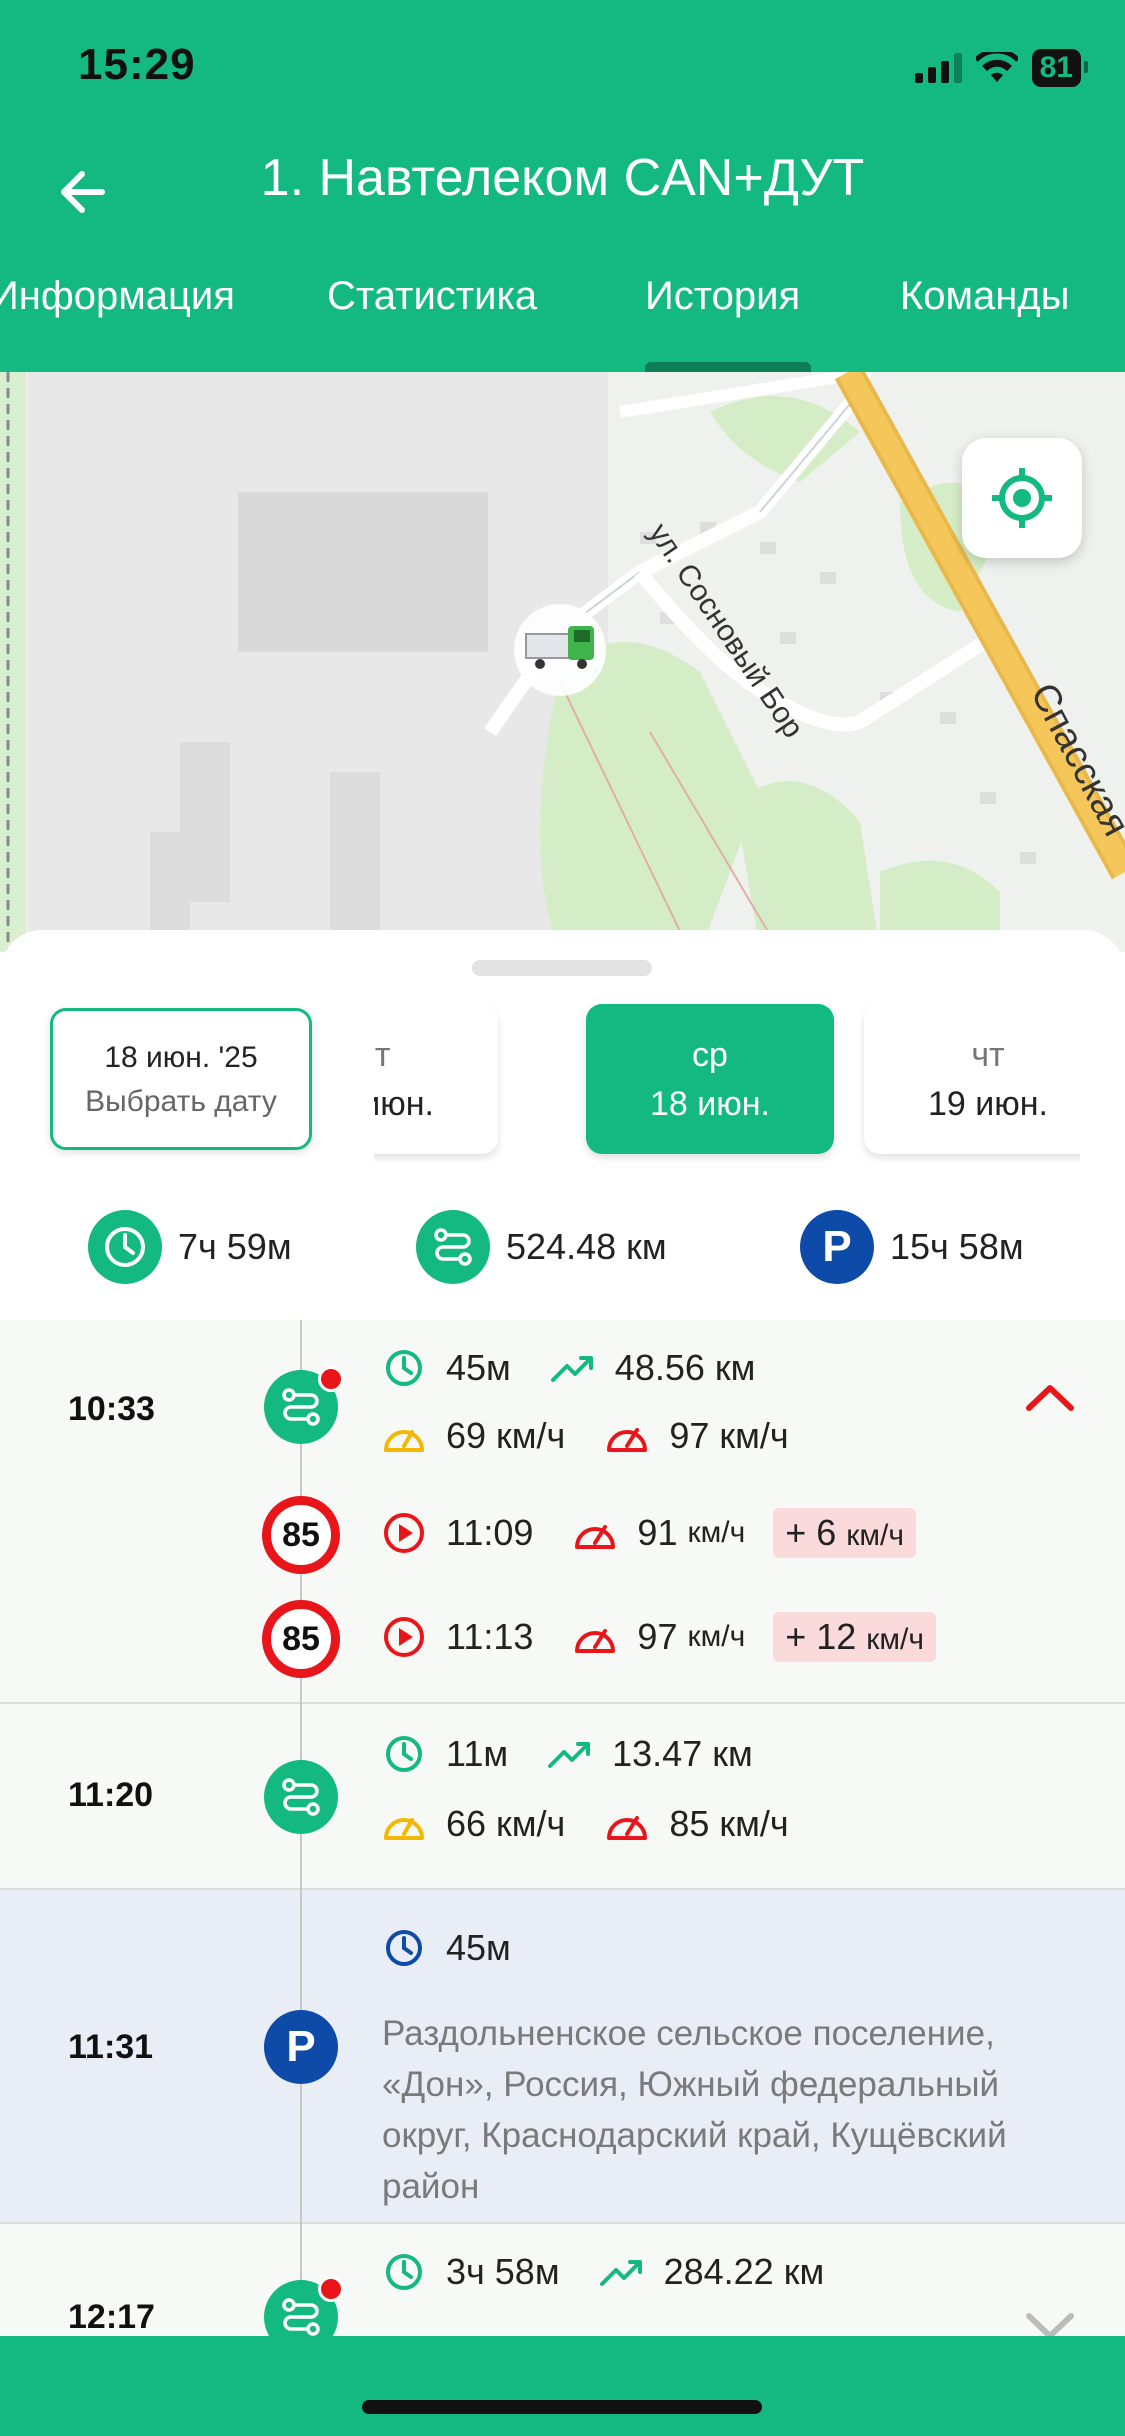 This screenshot has height=2436, width=1125. Describe the element at coordinates (235, 1246) in the screenshot. I see `summary-duration-value: 7ч 59м` at that location.